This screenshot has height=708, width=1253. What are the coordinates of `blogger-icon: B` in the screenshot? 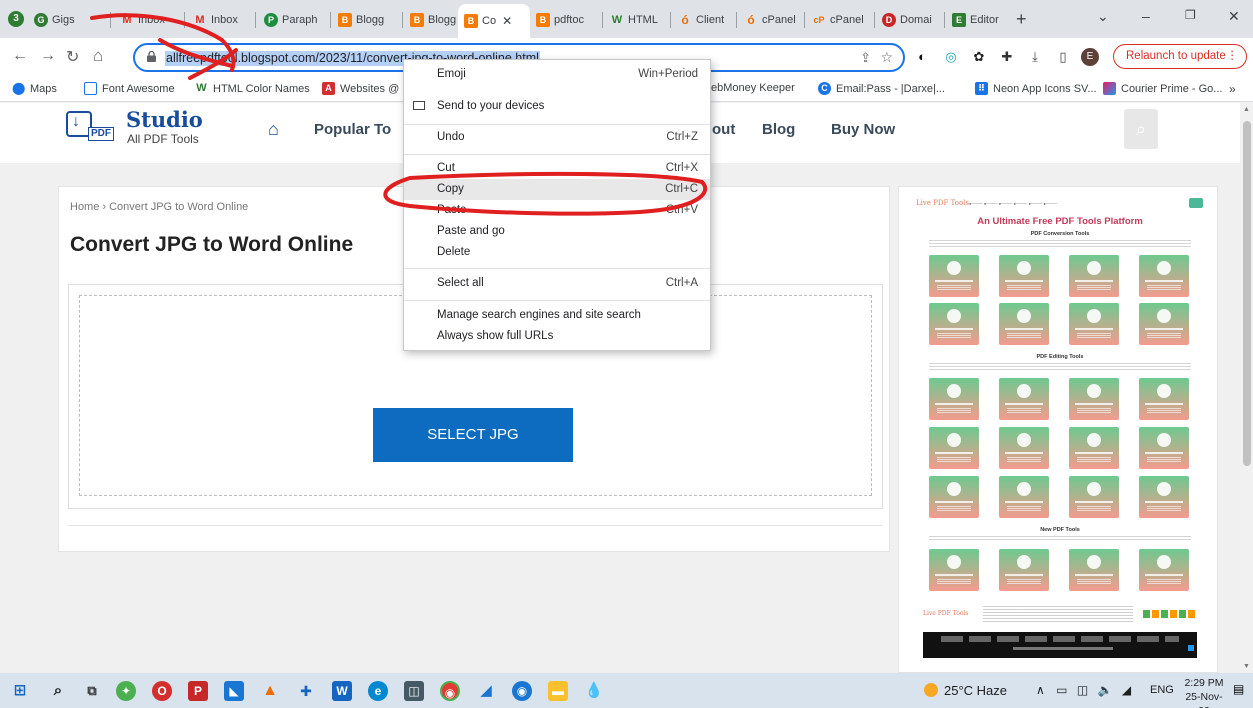 It's located at (417, 20).